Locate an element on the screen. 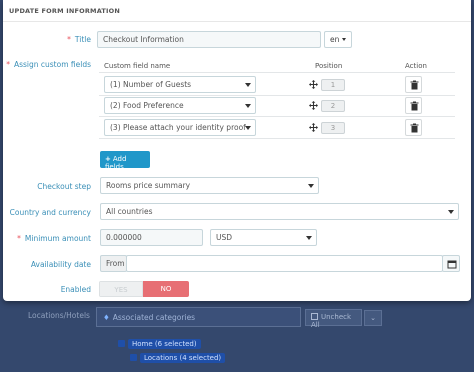  delete-row-3-button is located at coordinates (413, 127).